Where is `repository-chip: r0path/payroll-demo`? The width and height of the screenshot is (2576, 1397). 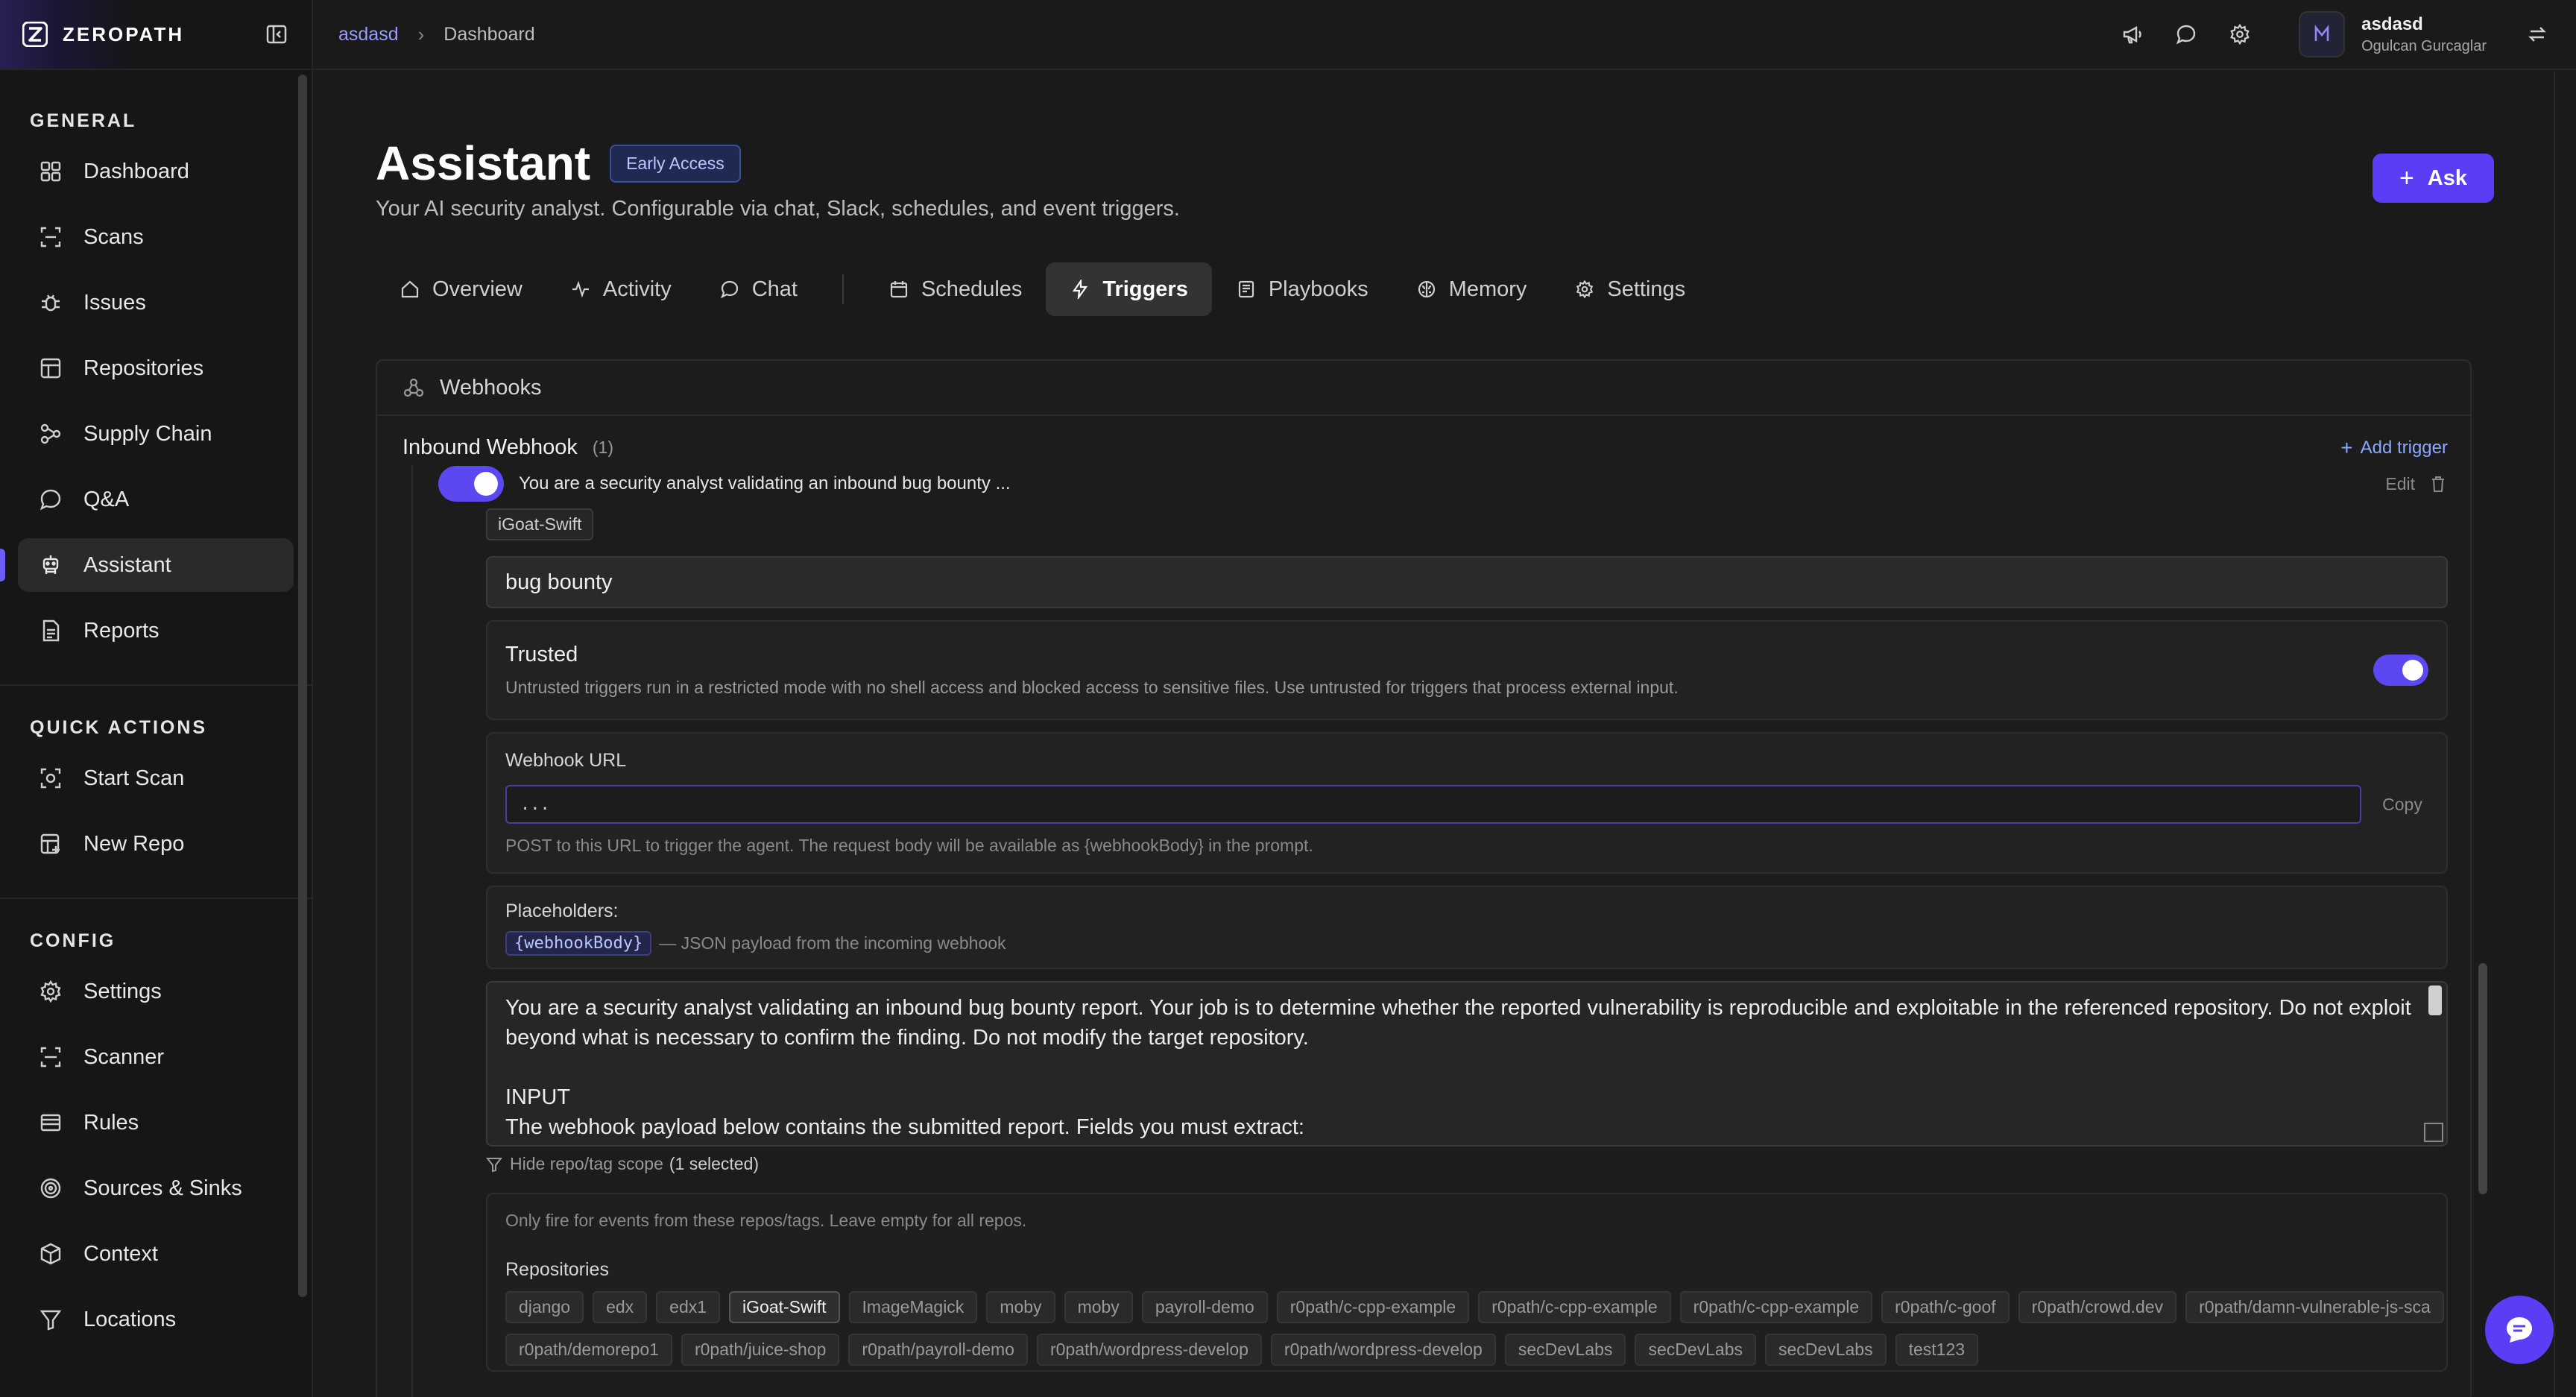 repository-chip: r0path/payroll-demo is located at coordinates (938, 1350).